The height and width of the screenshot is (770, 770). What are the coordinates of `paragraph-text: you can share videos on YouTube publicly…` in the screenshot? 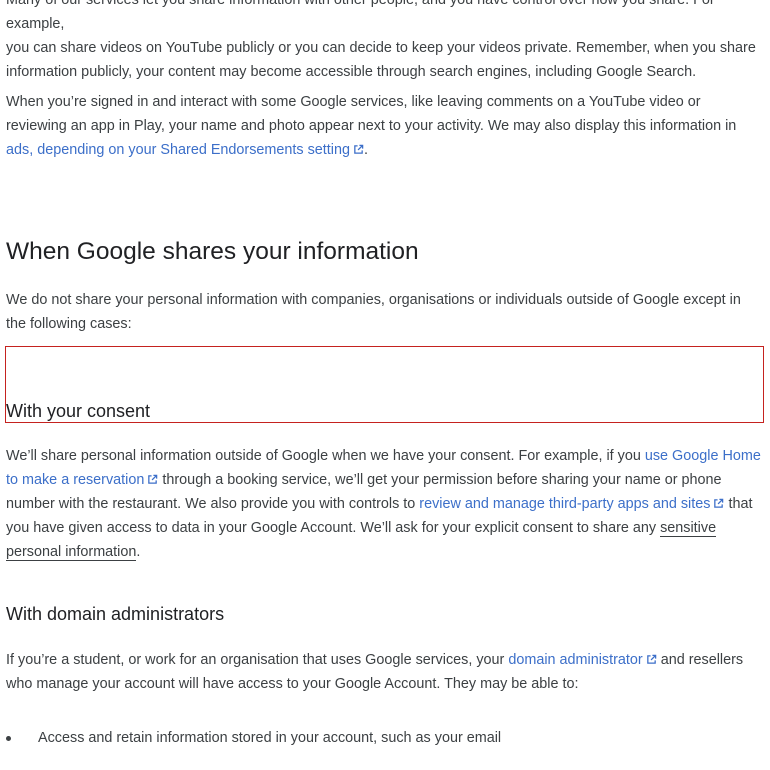 It's located at (381, 60).